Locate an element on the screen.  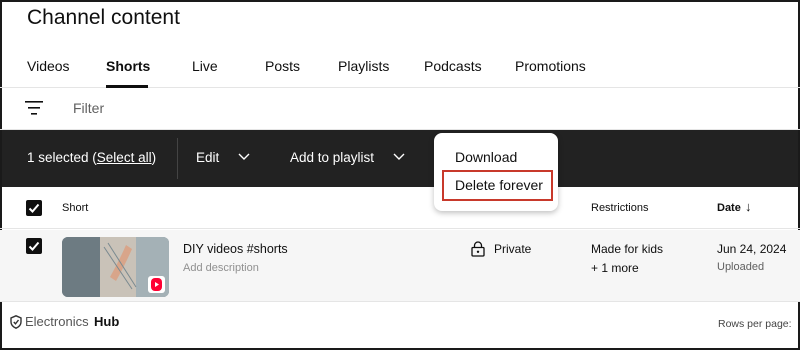
rows-per-page-label: Rows per page: is located at coordinates (755, 324).